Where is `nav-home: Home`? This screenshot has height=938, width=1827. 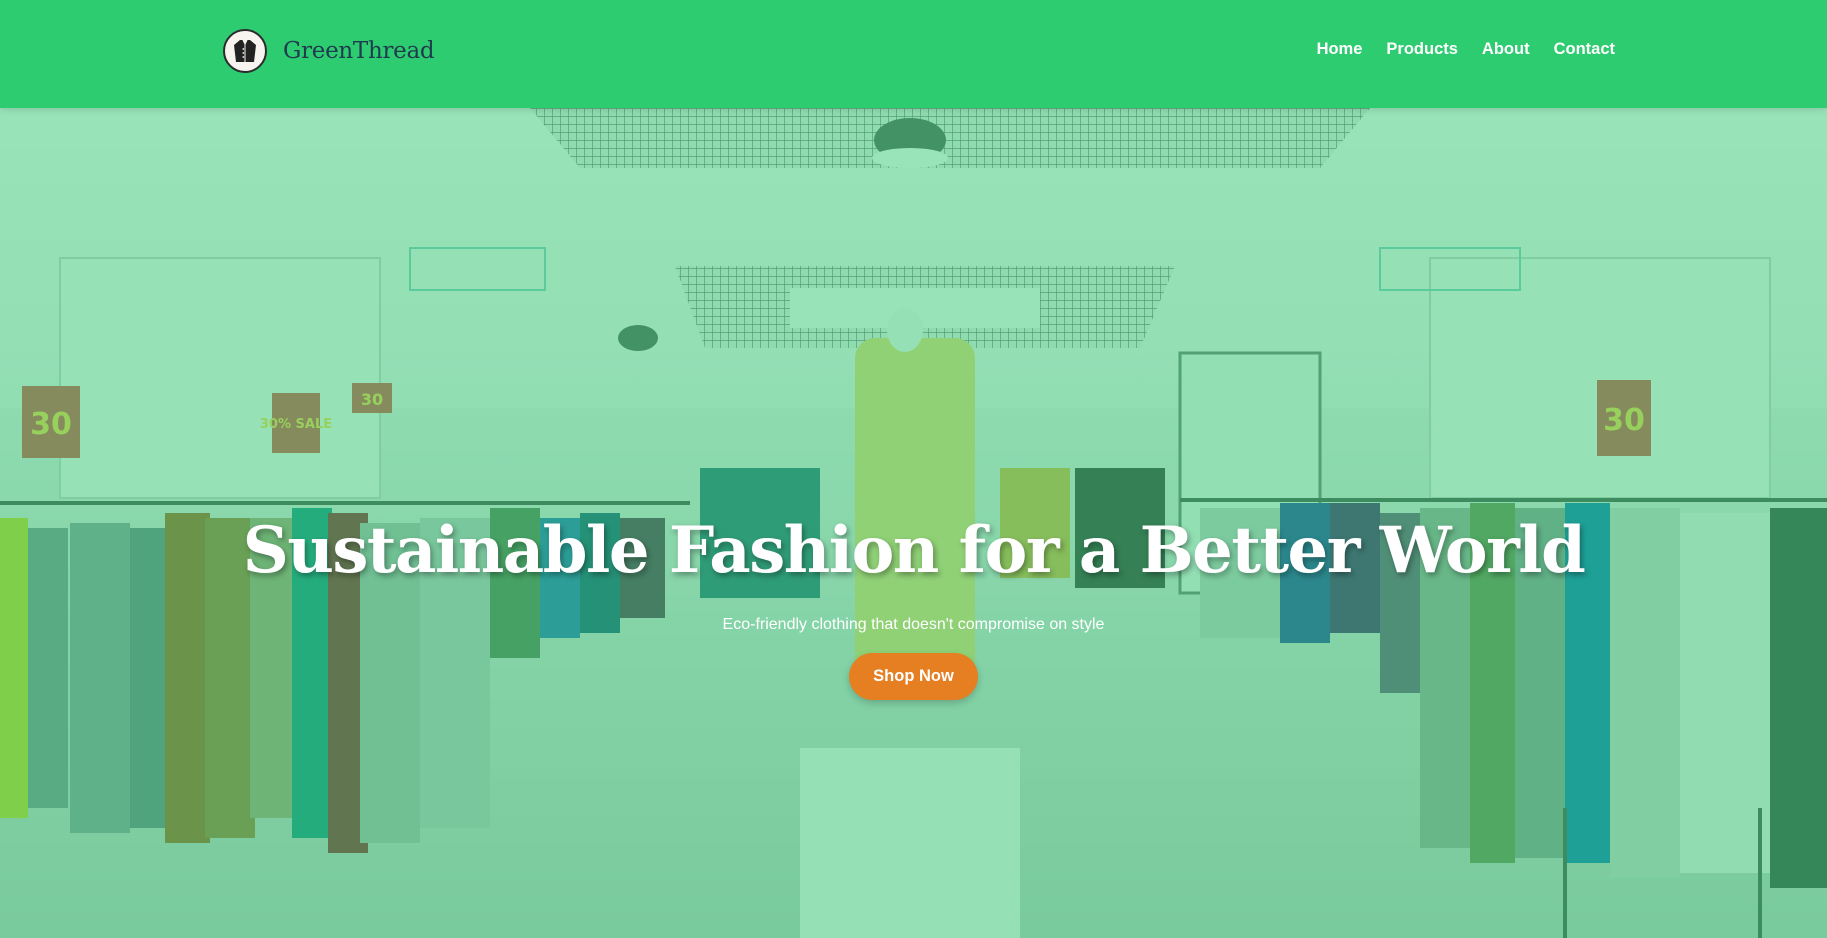 nav-home: Home is located at coordinates (1340, 49).